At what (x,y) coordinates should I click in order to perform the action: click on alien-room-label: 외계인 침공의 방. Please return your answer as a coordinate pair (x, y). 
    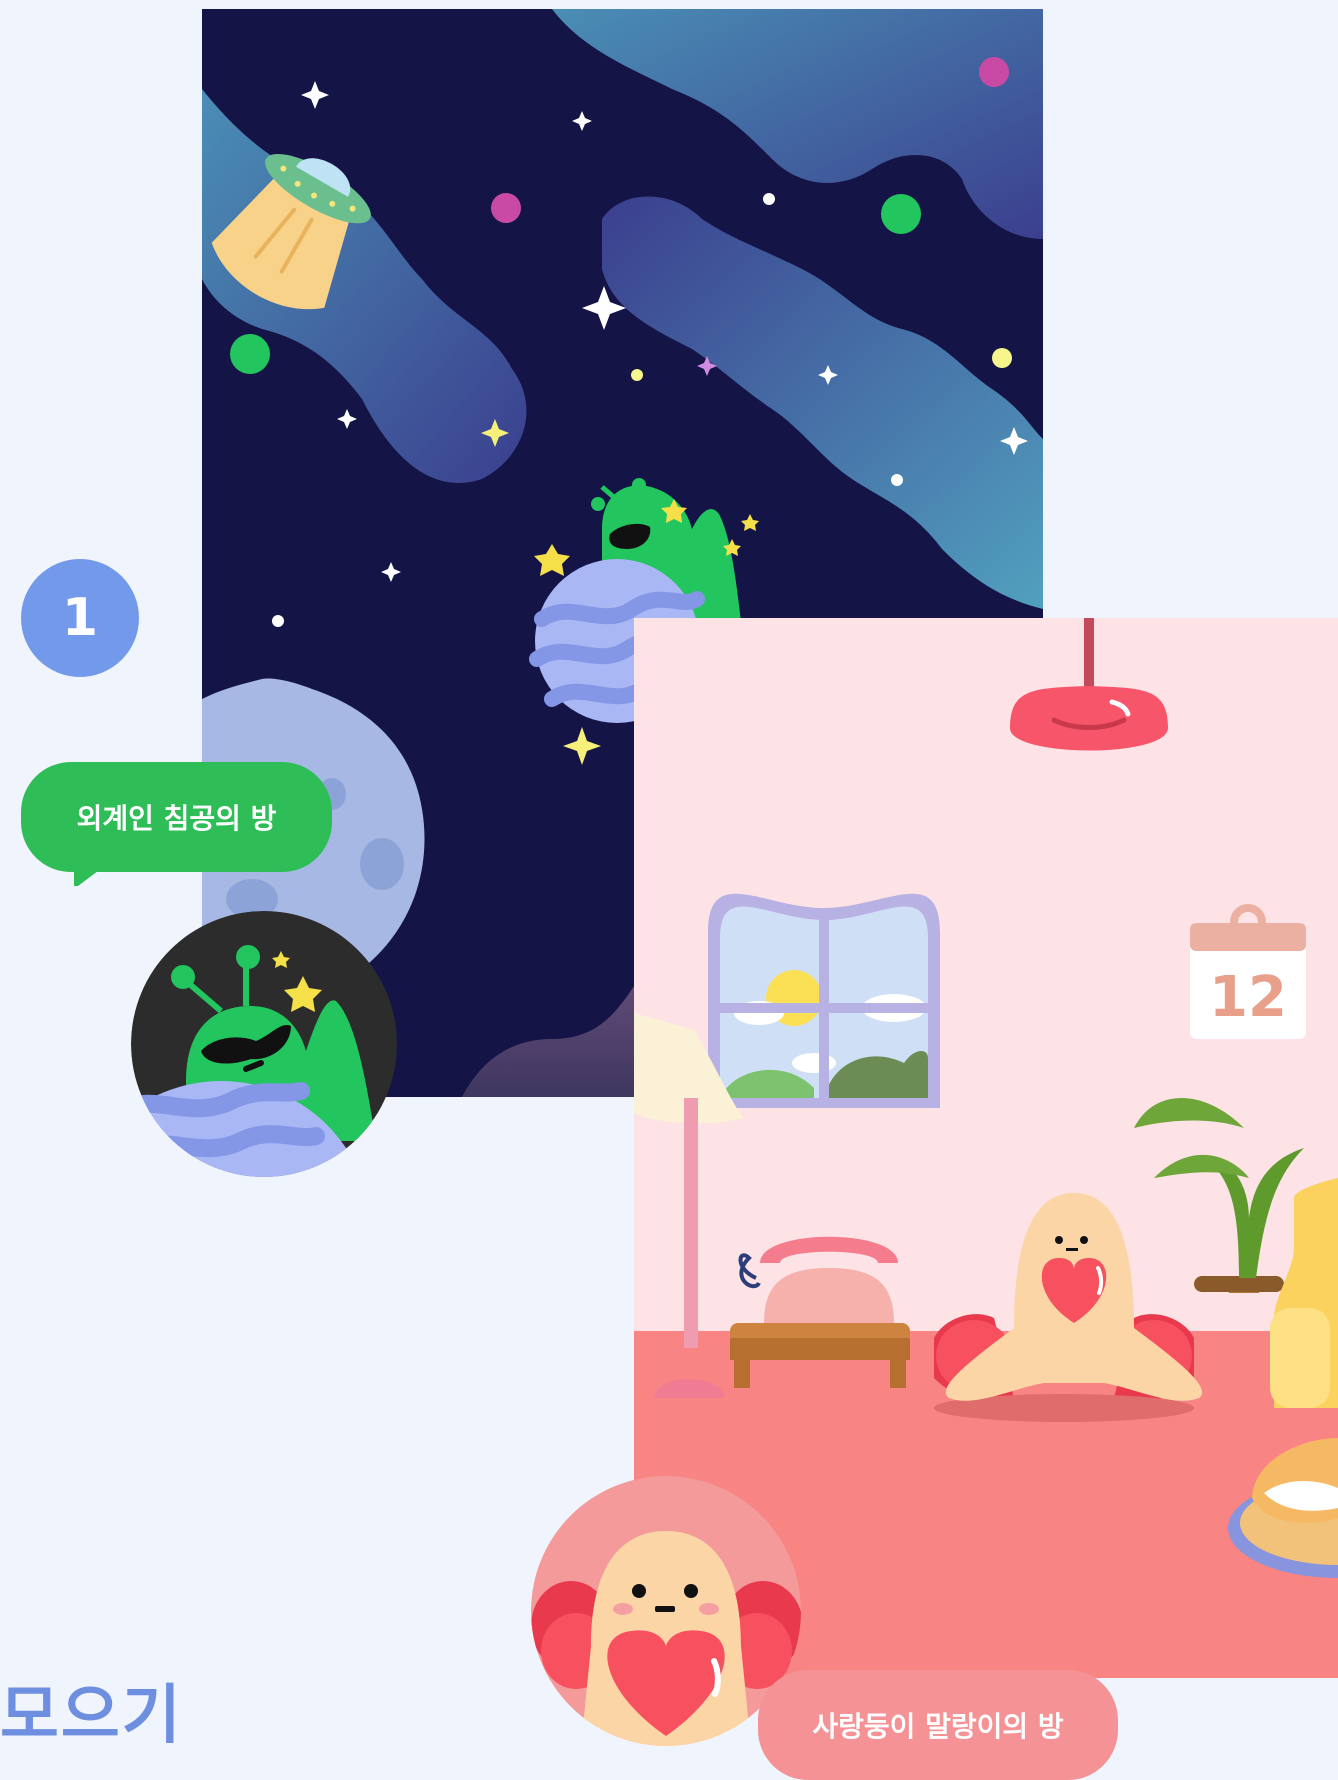
    Looking at the image, I should click on (176, 818).